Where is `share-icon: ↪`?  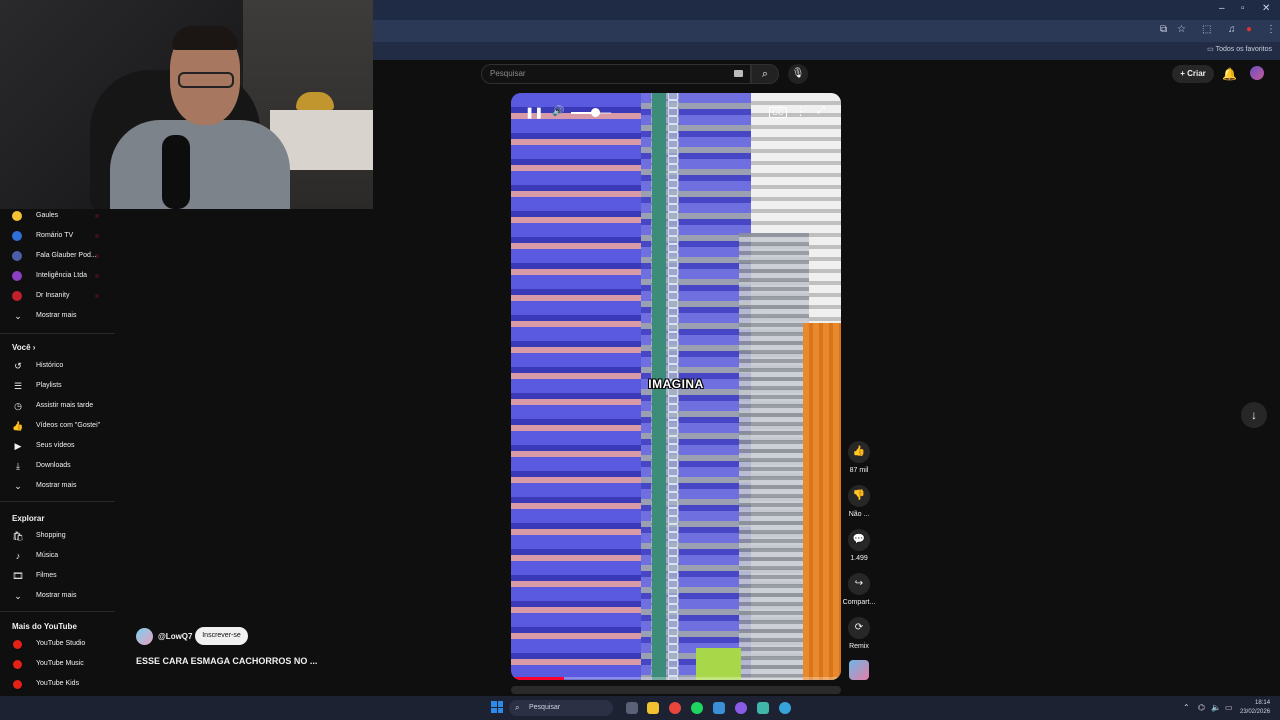 share-icon: ↪ is located at coordinates (859, 584).